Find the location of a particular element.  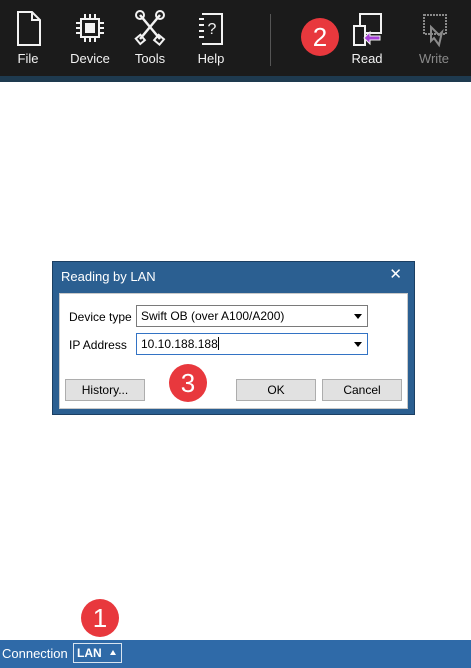

file-icon is located at coordinates (29, 28).